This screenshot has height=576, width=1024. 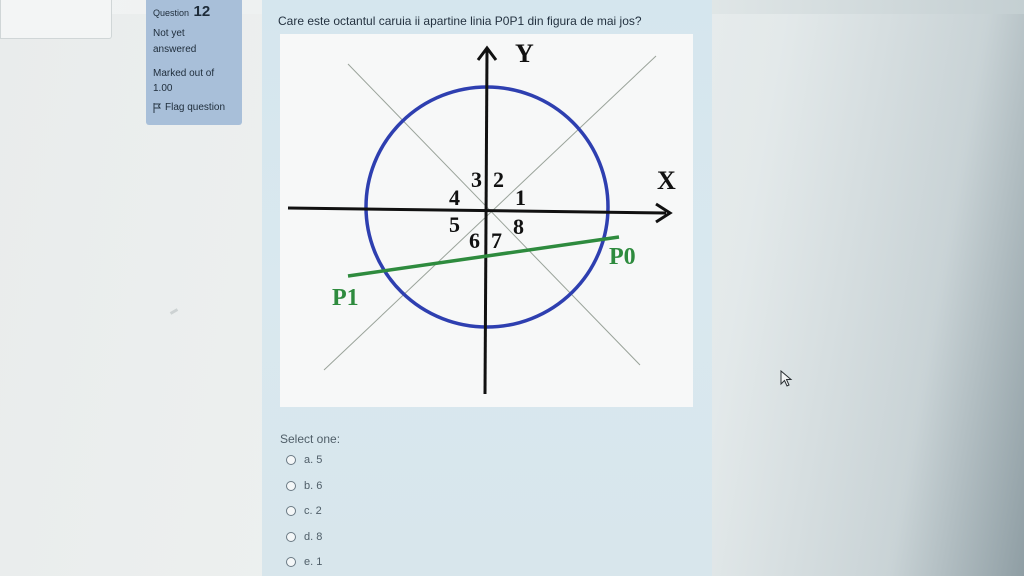 What do you see at coordinates (474, 240) in the screenshot?
I see `octant-label-6: 6` at bounding box center [474, 240].